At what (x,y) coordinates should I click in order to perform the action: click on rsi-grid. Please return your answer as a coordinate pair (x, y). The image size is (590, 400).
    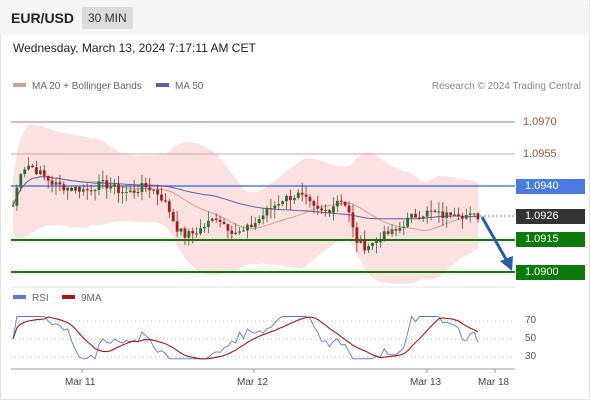
    Looking at the image, I should click on (263, 339).